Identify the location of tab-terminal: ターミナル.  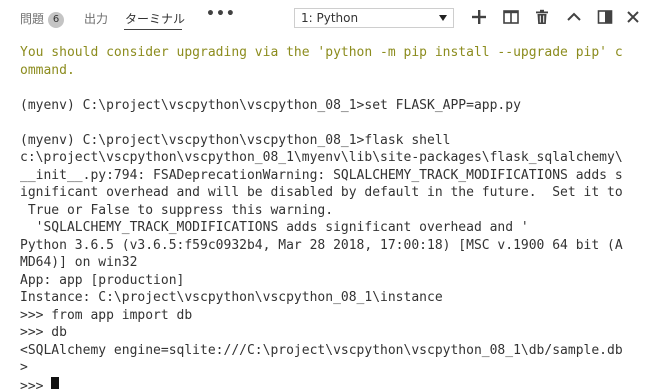
(155, 18).